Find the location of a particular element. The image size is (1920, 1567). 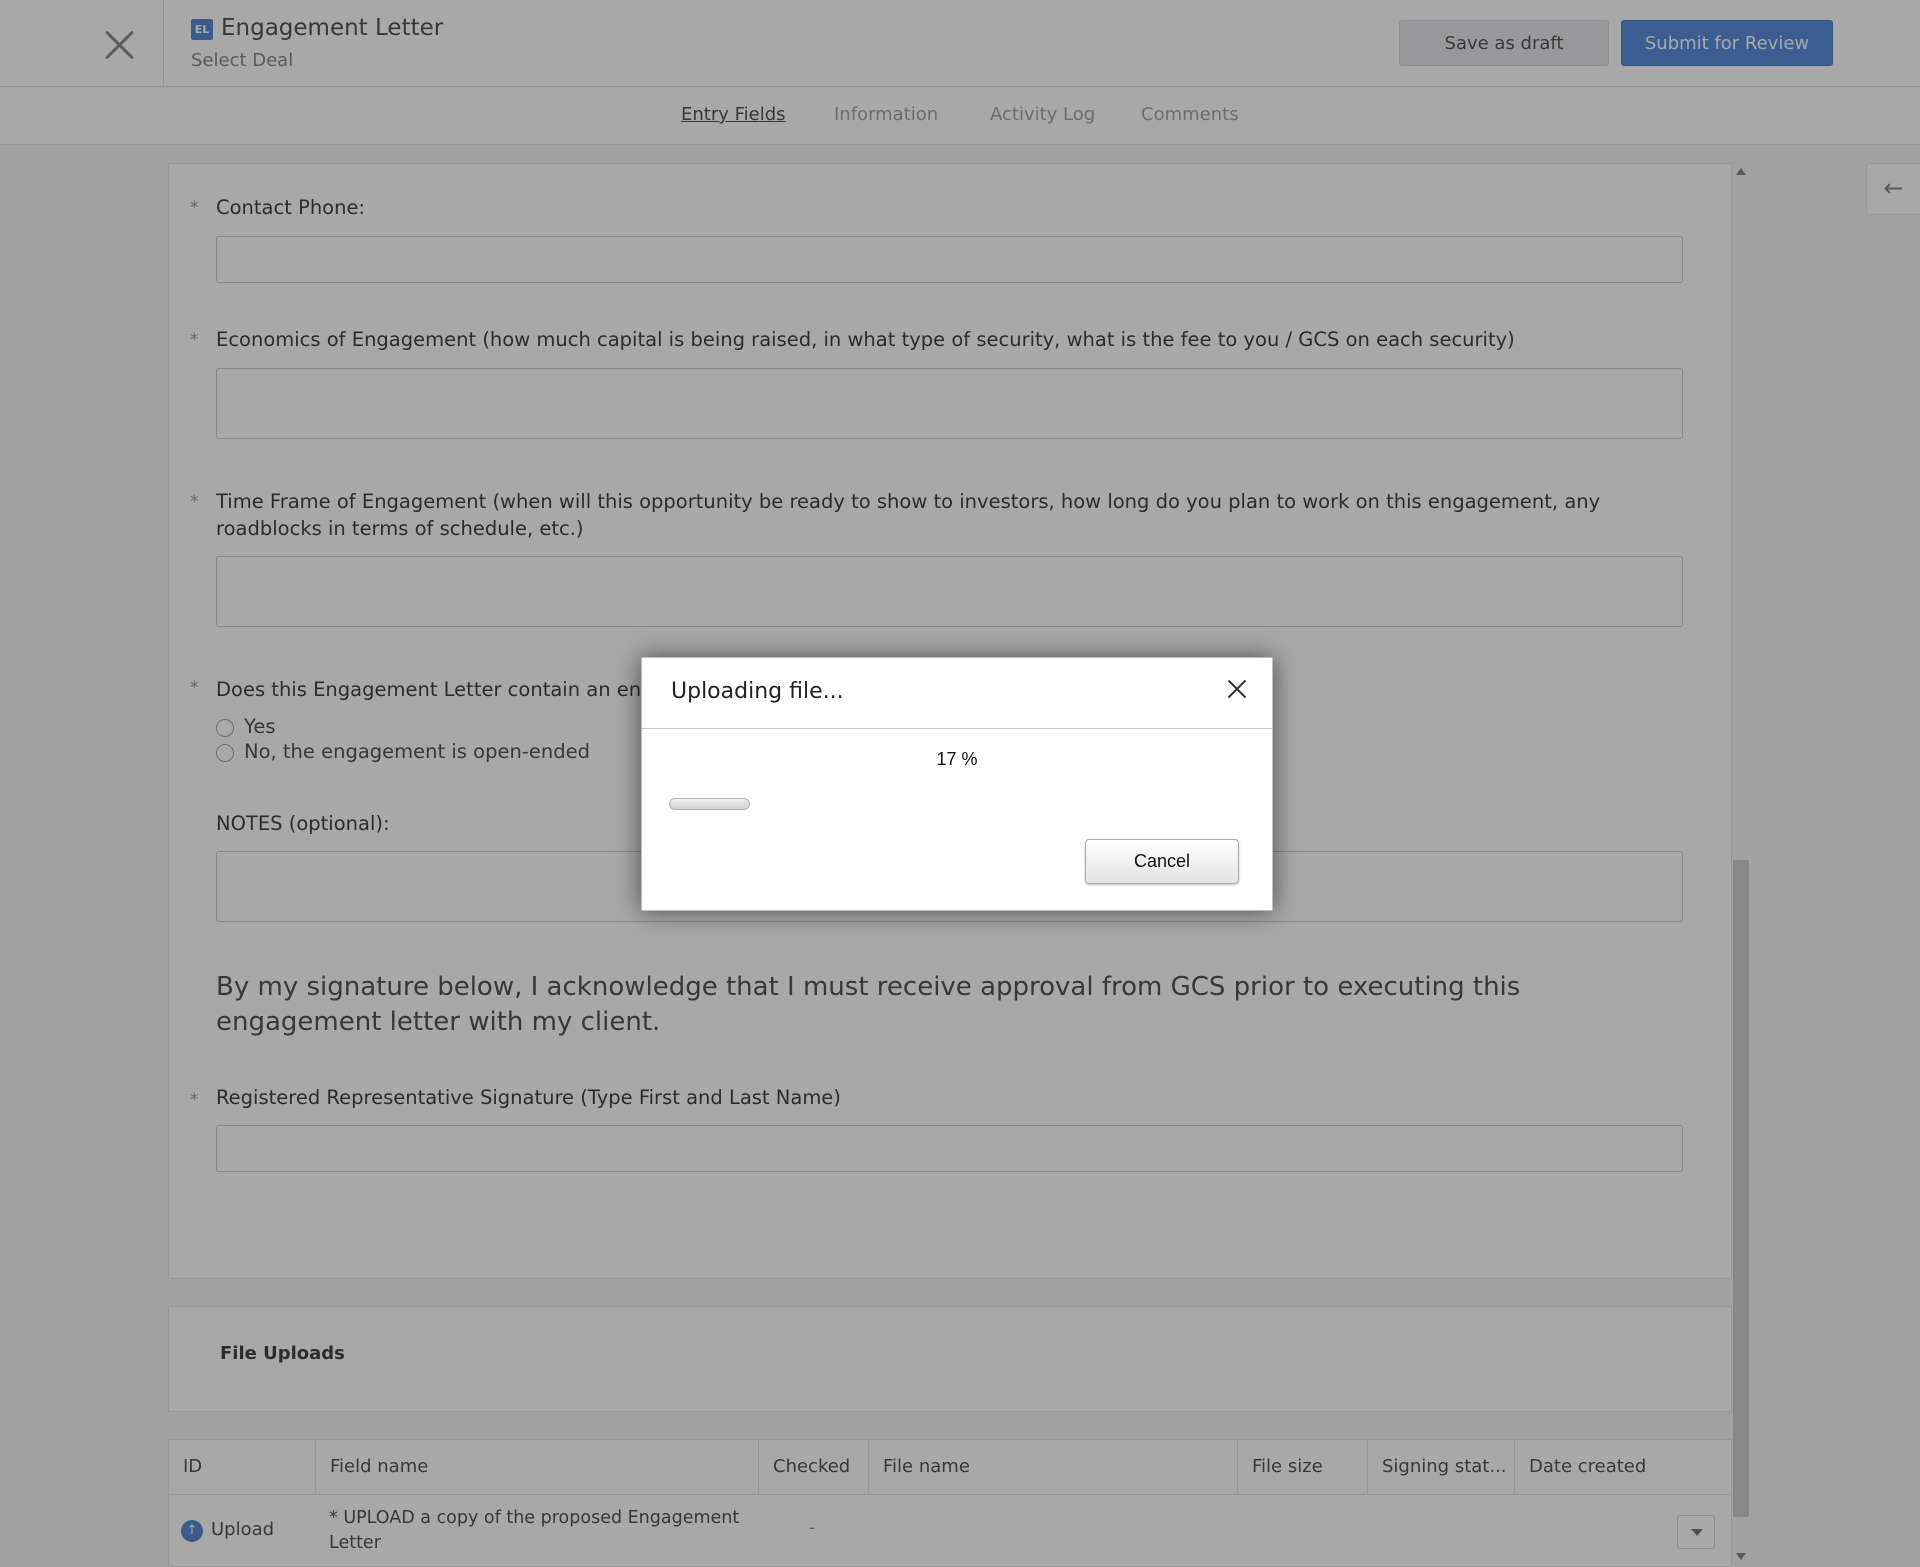

close-icon is located at coordinates (1237, 689).